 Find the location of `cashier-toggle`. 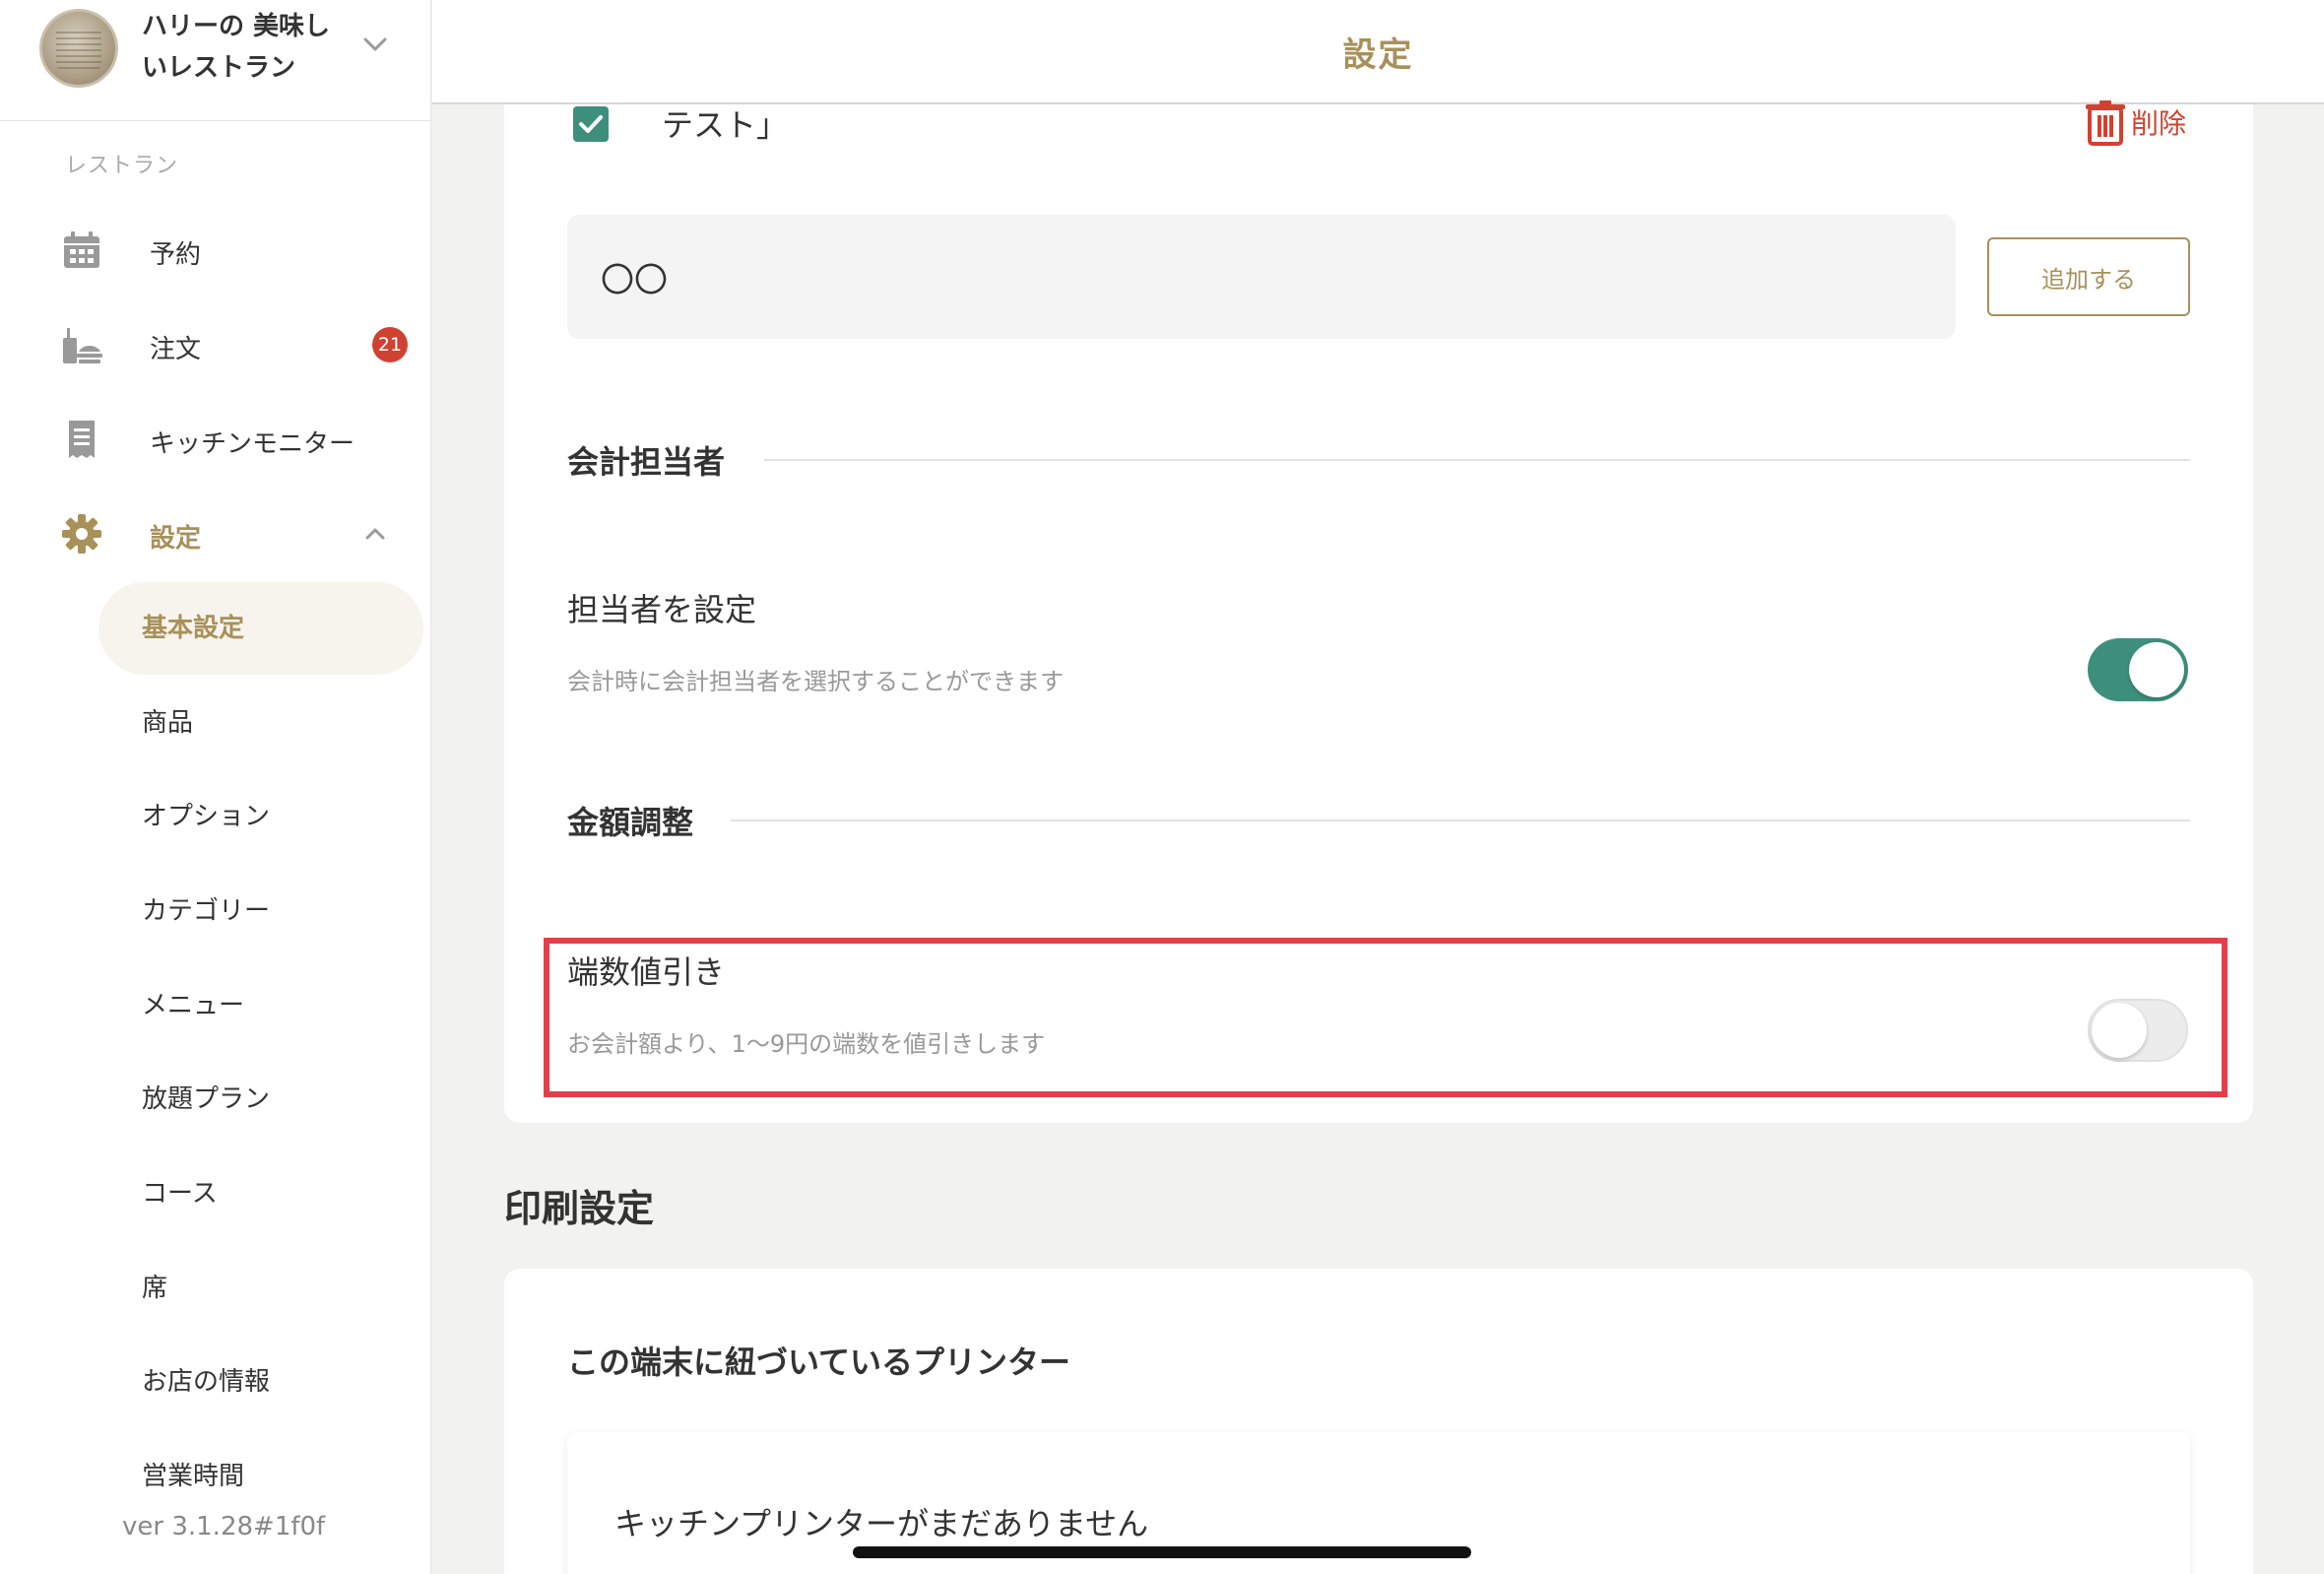

cashier-toggle is located at coordinates (2138, 669).